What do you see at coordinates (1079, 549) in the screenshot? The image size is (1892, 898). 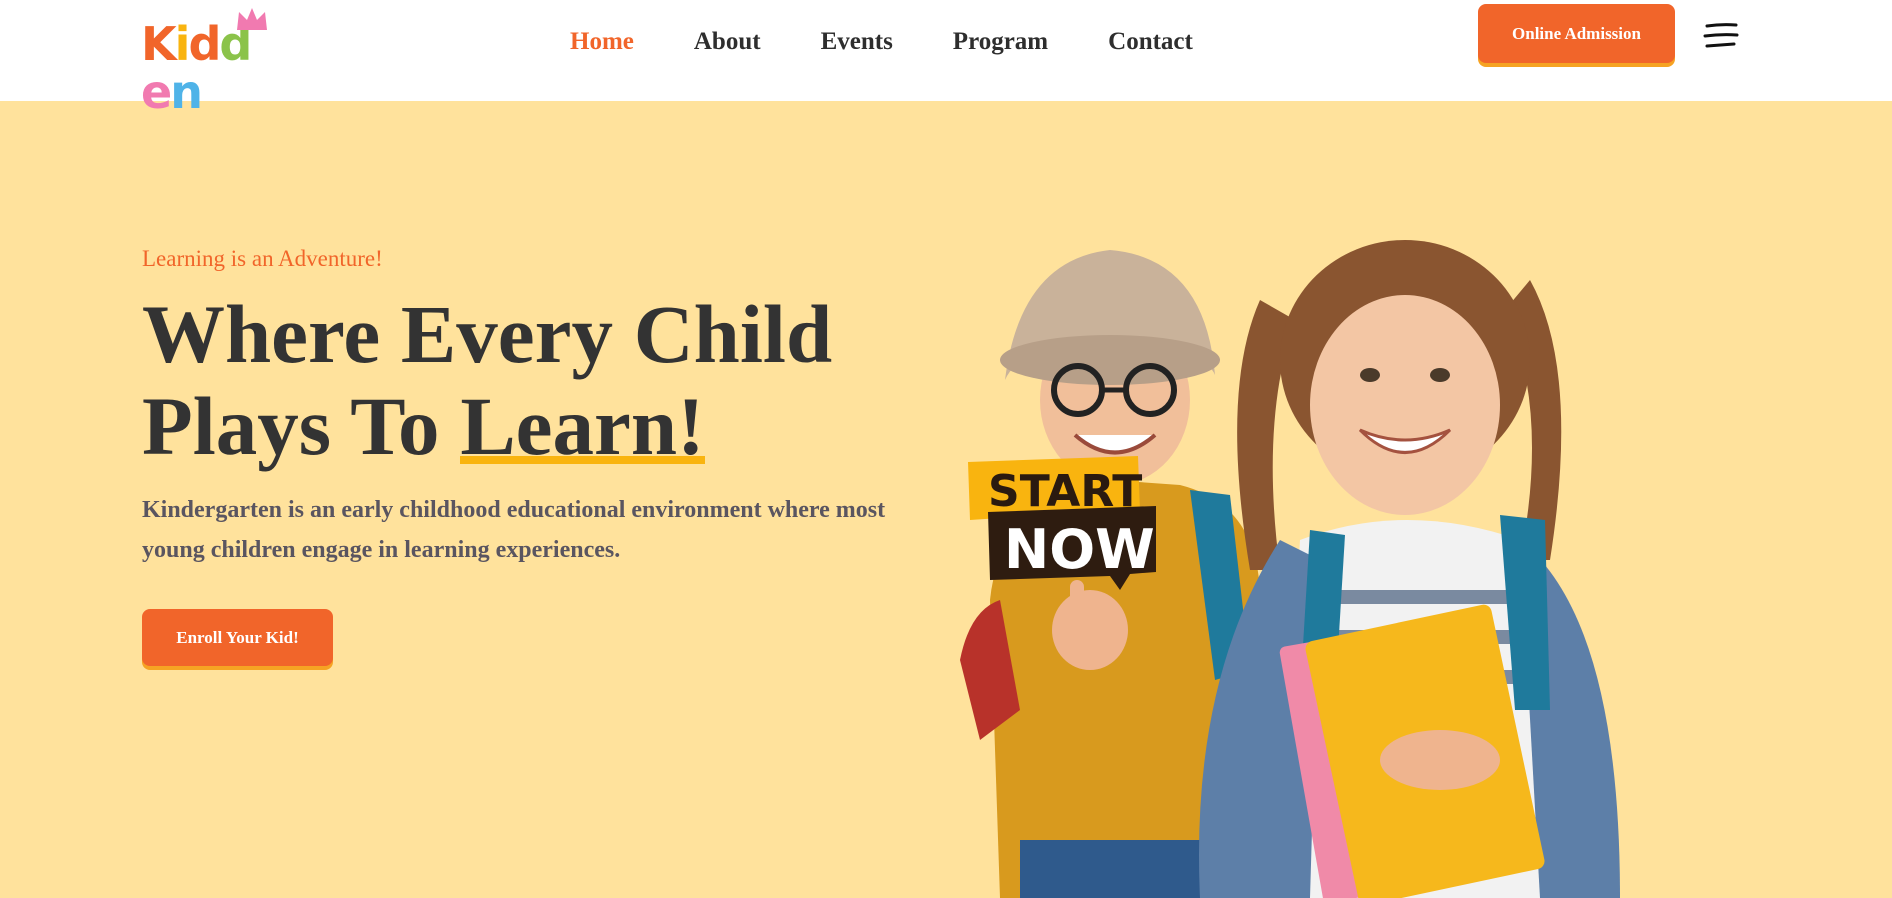 I see `badge-now-text: NOW` at bounding box center [1079, 549].